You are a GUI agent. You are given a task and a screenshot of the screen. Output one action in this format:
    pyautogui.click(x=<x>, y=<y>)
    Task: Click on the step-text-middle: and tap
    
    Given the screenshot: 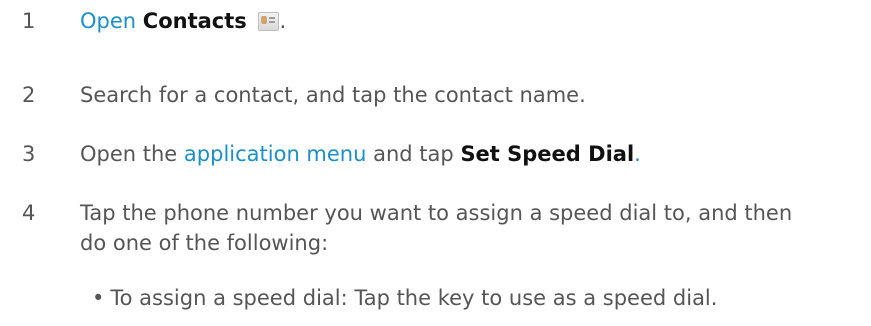 What is the action you would take?
    pyautogui.click(x=413, y=154)
    